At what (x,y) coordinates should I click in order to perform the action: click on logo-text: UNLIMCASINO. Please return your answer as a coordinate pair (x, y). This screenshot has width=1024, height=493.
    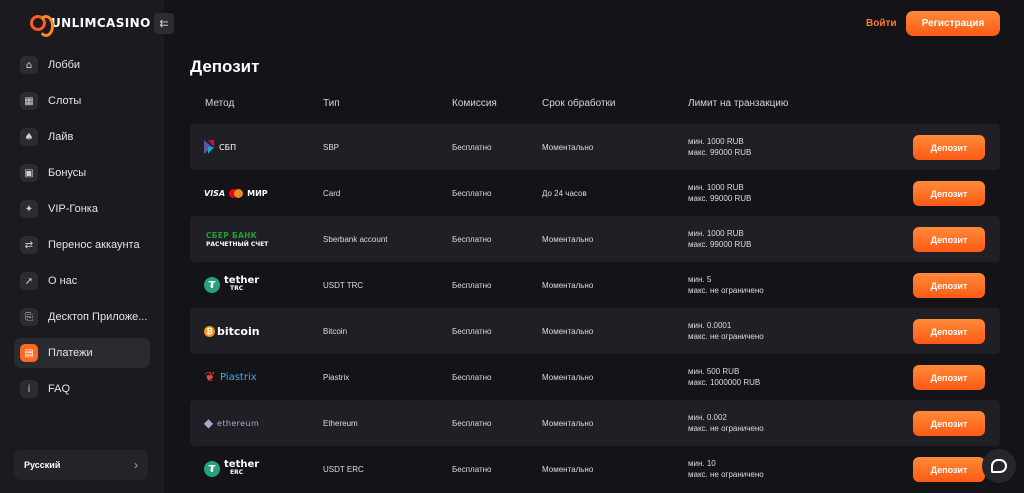
    Looking at the image, I should click on (101, 23).